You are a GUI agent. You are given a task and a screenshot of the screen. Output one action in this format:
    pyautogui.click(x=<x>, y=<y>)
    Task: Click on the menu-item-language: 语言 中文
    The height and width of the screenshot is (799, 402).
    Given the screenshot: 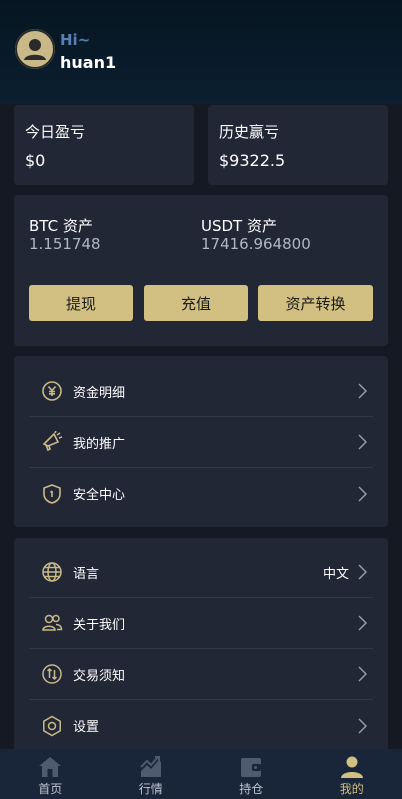 What is the action you would take?
    pyautogui.click(x=201, y=572)
    